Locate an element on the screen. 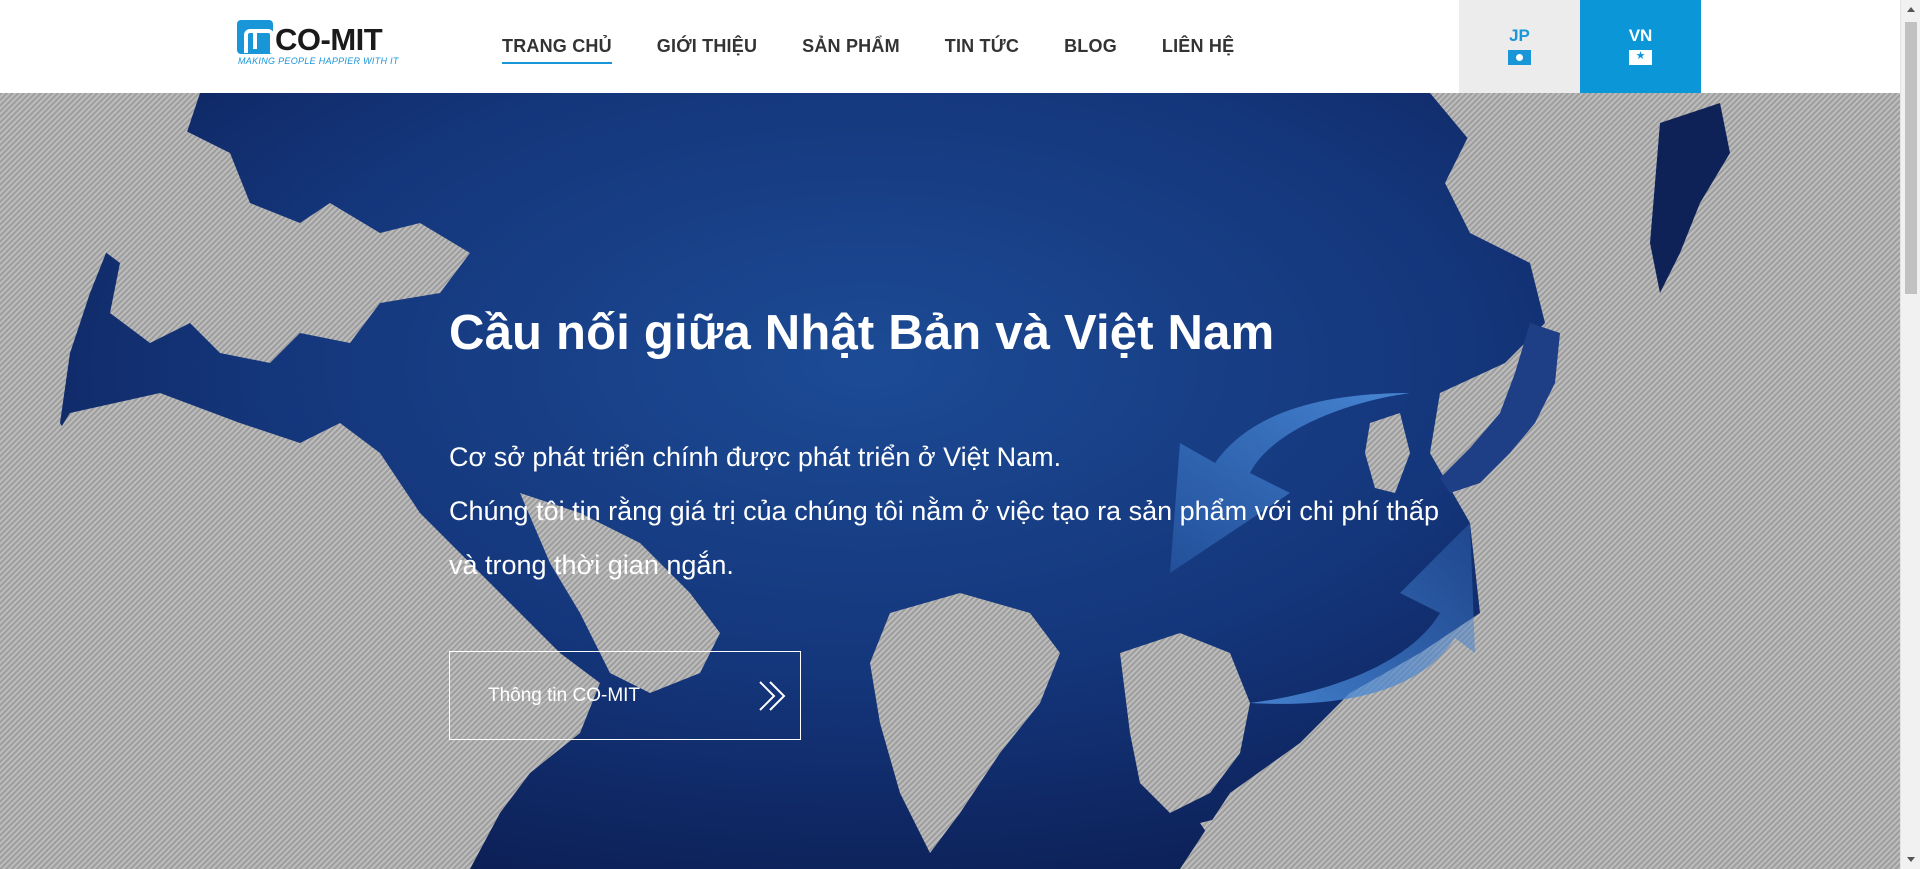 Image resolution: width=1920 pixels, height=869 pixels. nav-item-blog: BLOG is located at coordinates (1090, 46).